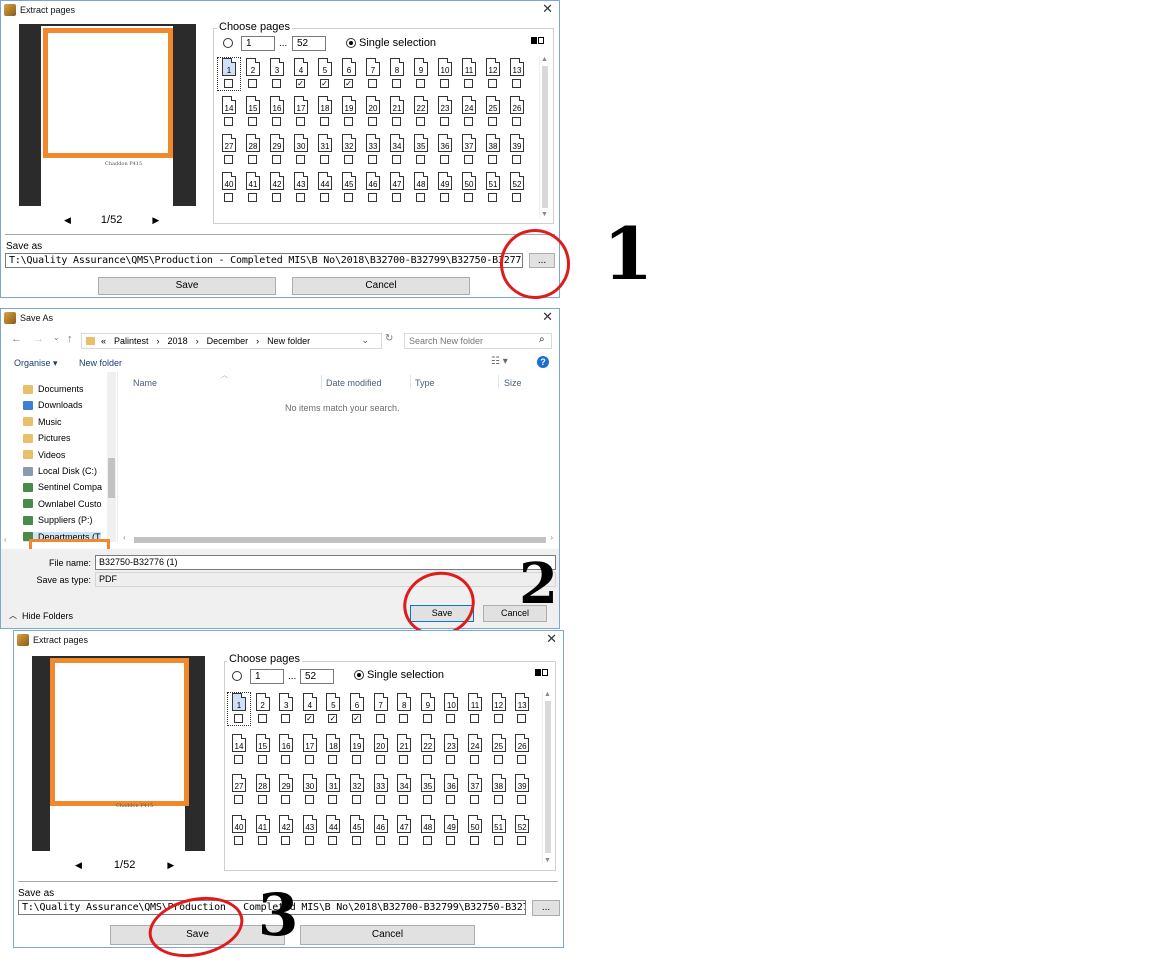 Image resolution: width=1152 pixels, height=965 pixels. I want to click on tree-item: Sentinel Compa, so click(62, 487).